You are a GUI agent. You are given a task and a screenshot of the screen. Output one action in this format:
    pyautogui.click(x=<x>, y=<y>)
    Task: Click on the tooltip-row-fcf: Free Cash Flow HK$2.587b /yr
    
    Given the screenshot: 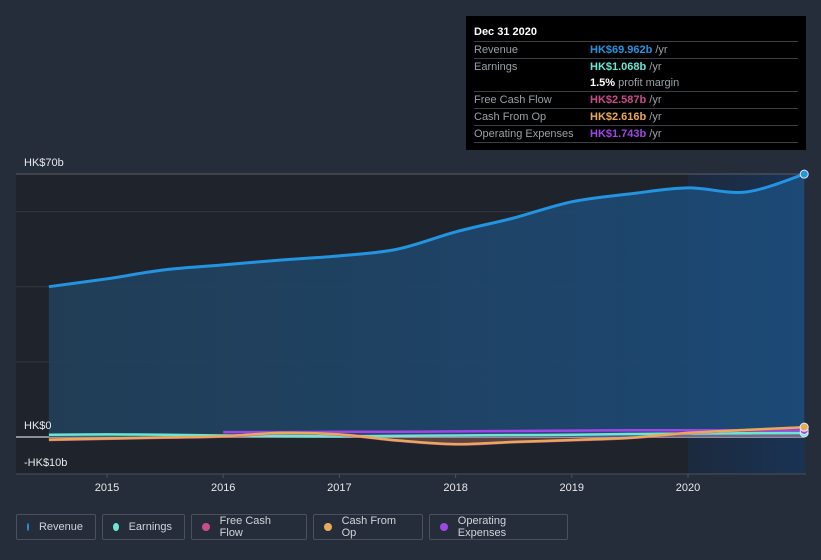 What is the action you would take?
    pyautogui.click(x=636, y=100)
    